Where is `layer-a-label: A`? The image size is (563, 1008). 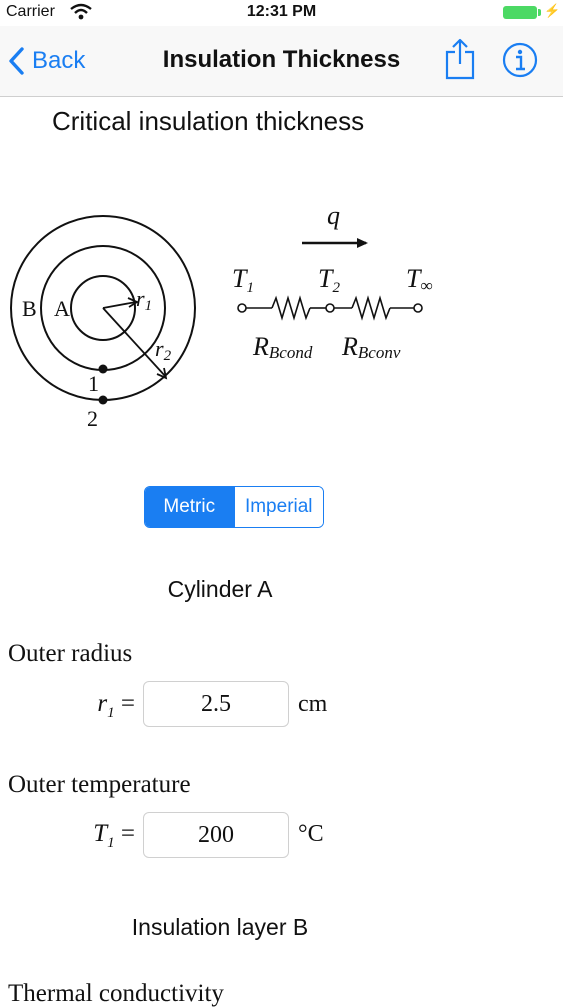 layer-a-label: A is located at coordinates (62, 308).